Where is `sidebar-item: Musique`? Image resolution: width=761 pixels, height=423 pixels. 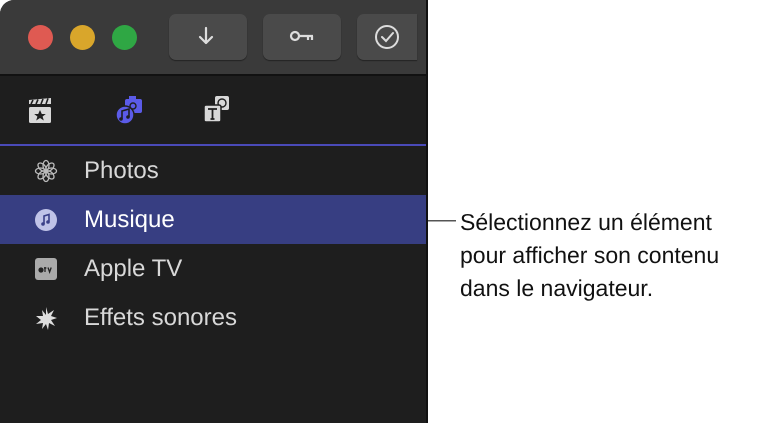 sidebar-item: Musique is located at coordinates (213, 219).